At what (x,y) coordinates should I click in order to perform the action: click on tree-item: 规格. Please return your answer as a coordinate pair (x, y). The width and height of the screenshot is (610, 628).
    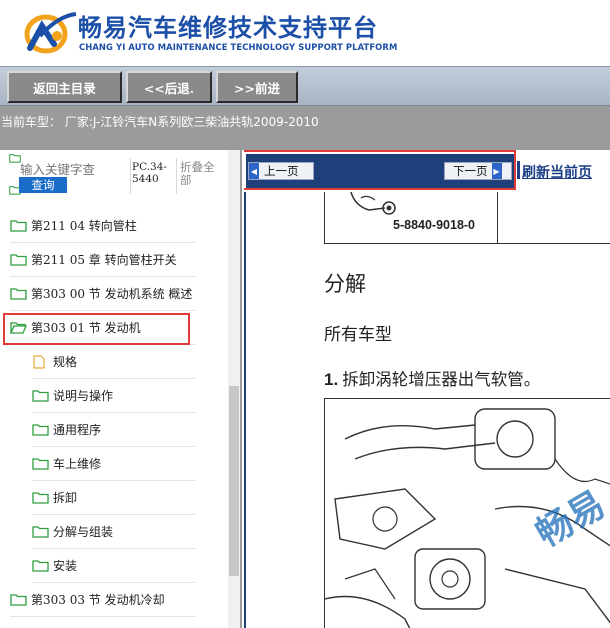
    Looking at the image, I should click on (114, 362).